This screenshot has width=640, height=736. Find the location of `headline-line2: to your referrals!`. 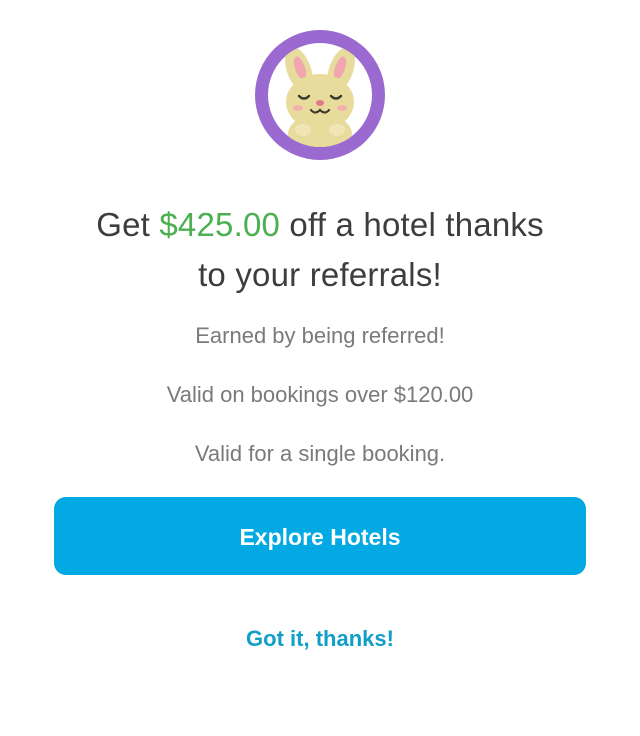

headline-line2: to your referrals! is located at coordinates (320, 274).